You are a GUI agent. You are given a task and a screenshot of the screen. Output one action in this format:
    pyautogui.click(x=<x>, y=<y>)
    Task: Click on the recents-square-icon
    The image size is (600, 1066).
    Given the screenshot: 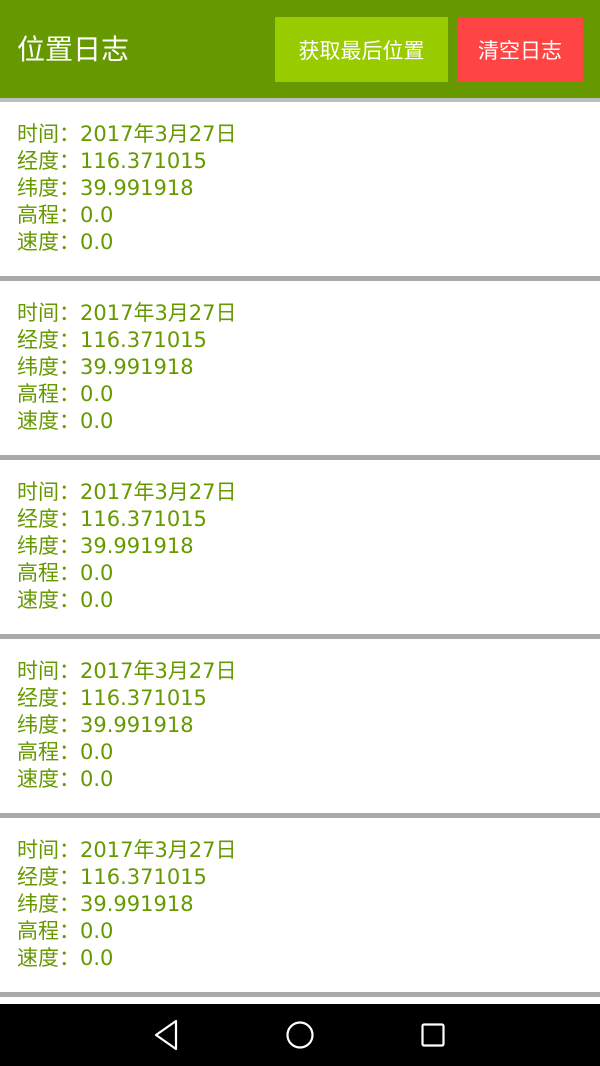 What is the action you would take?
    pyautogui.click(x=433, y=1035)
    